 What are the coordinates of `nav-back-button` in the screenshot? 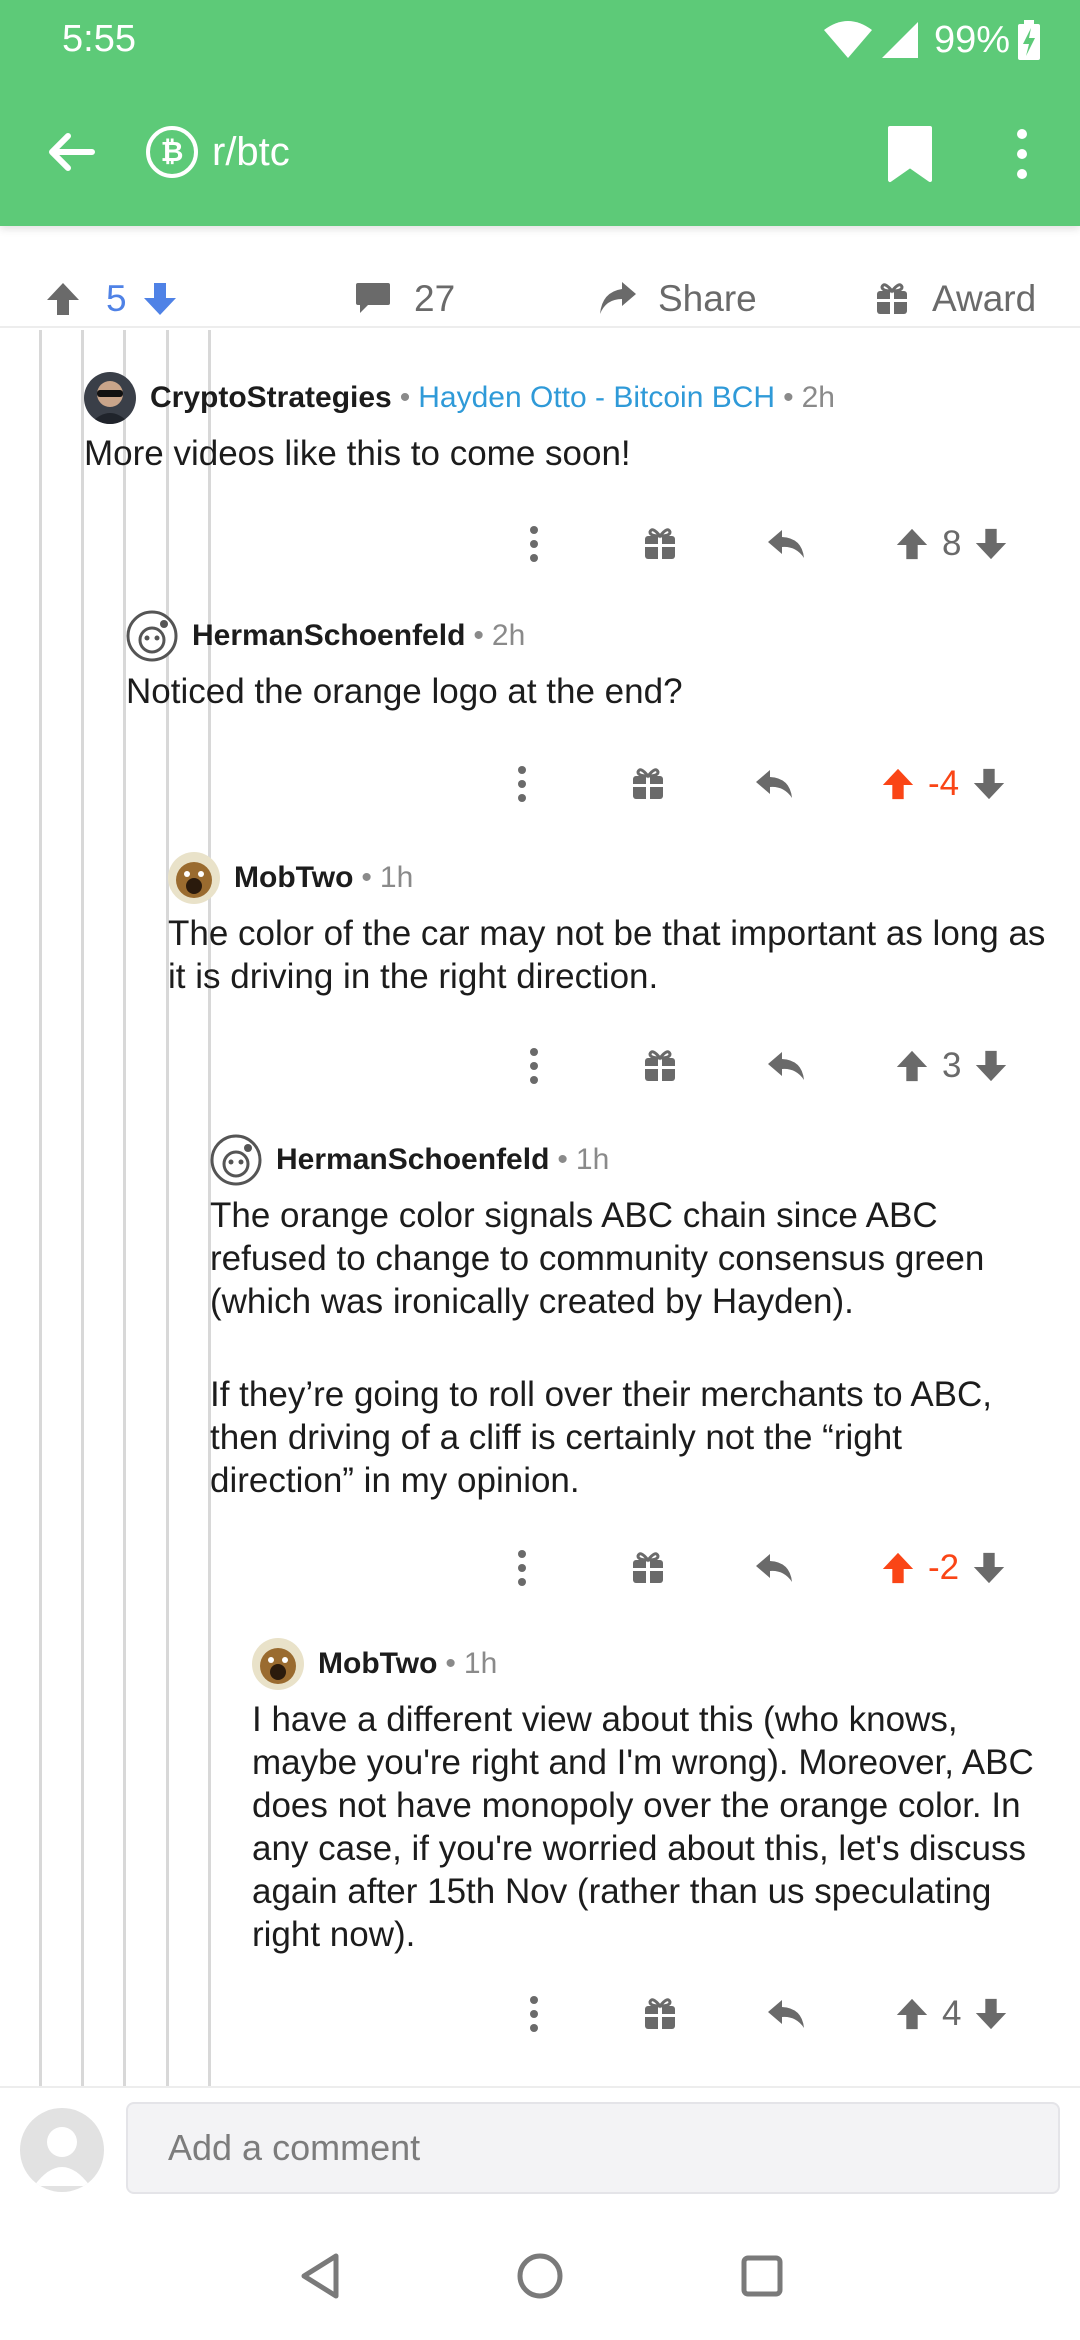 It's located at (320, 2276).